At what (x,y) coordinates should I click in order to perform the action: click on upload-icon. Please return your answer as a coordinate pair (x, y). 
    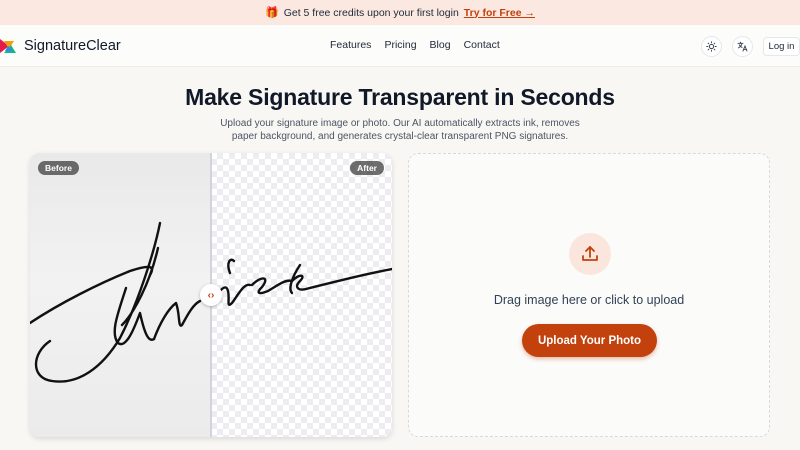
    Looking at the image, I should click on (590, 253).